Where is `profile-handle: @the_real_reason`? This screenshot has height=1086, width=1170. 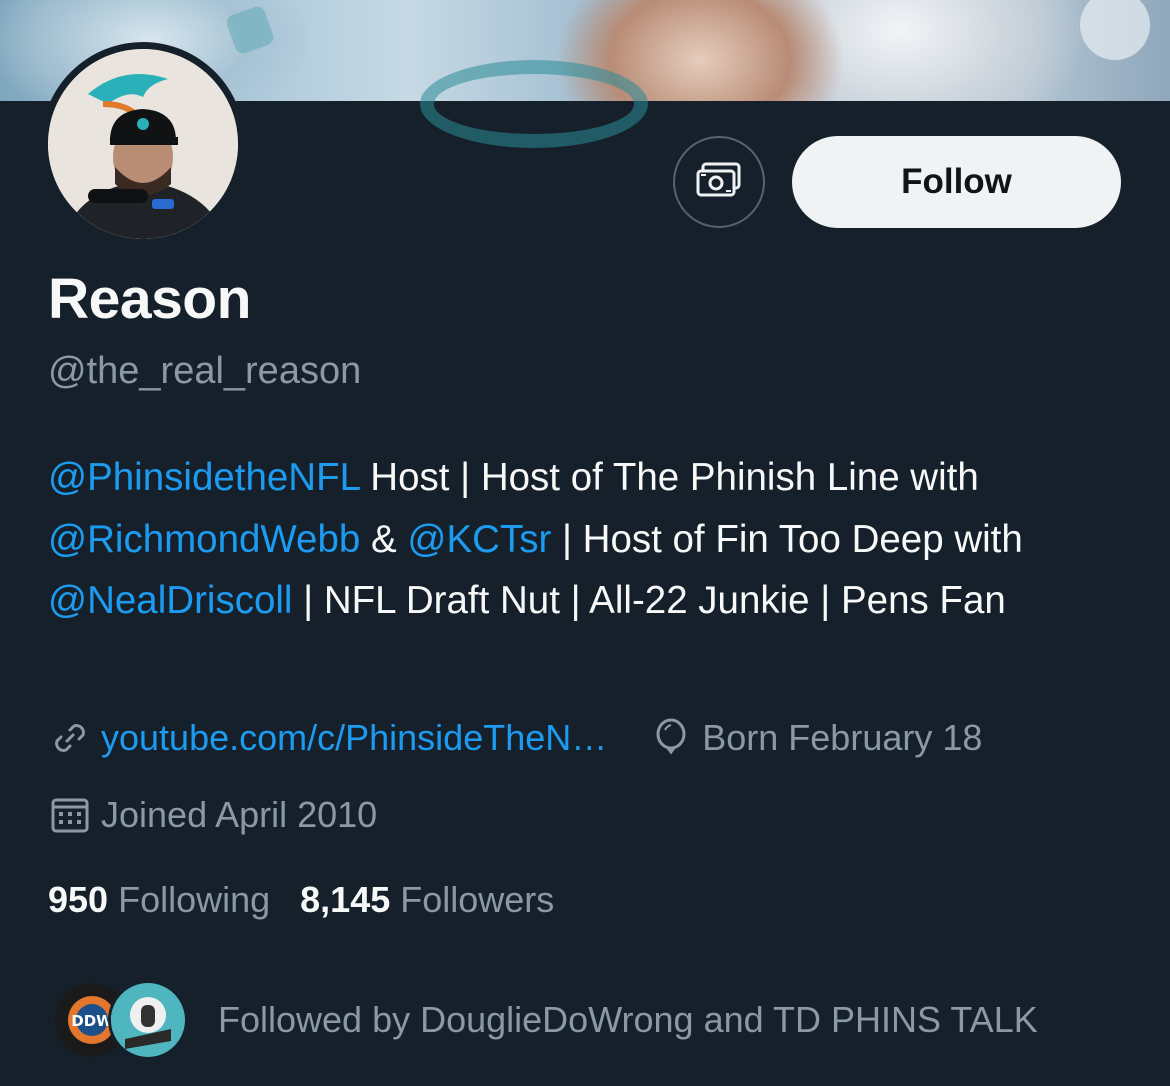
profile-handle: @the_real_reason is located at coordinates (205, 371).